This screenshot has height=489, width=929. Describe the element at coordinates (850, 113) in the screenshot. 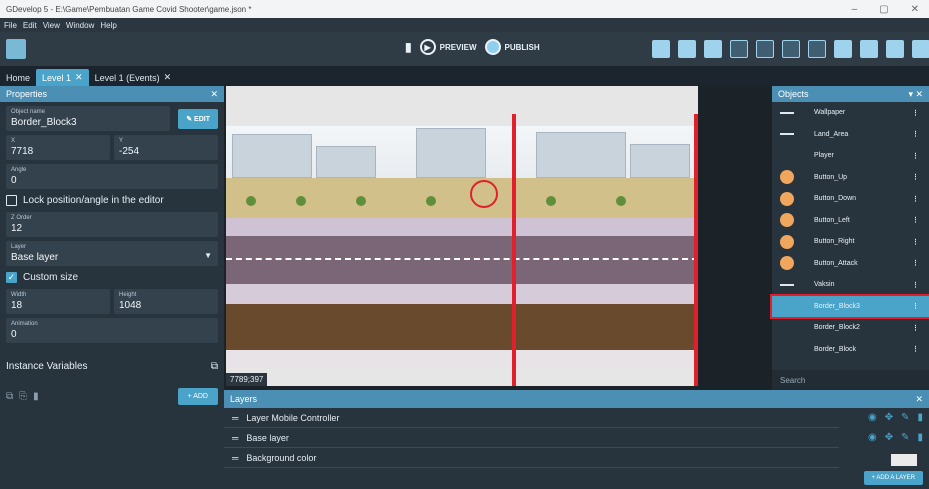

I see `object-list-item: Wallpaper ⋮` at that location.